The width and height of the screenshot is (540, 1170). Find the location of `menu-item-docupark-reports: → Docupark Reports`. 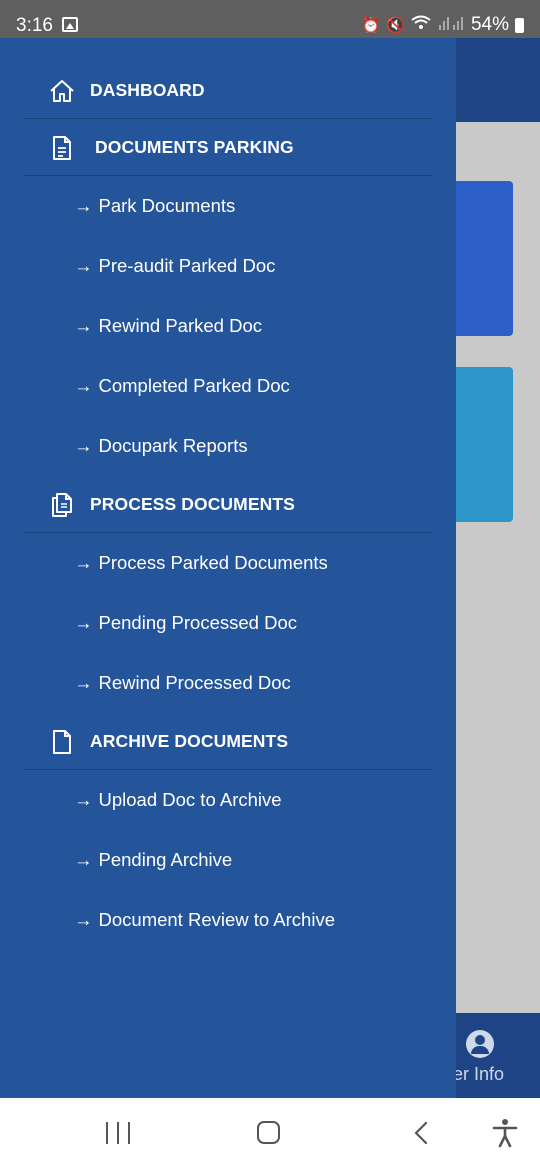

menu-item-docupark-reports: → Docupark Reports is located at coordinates (161, 446).